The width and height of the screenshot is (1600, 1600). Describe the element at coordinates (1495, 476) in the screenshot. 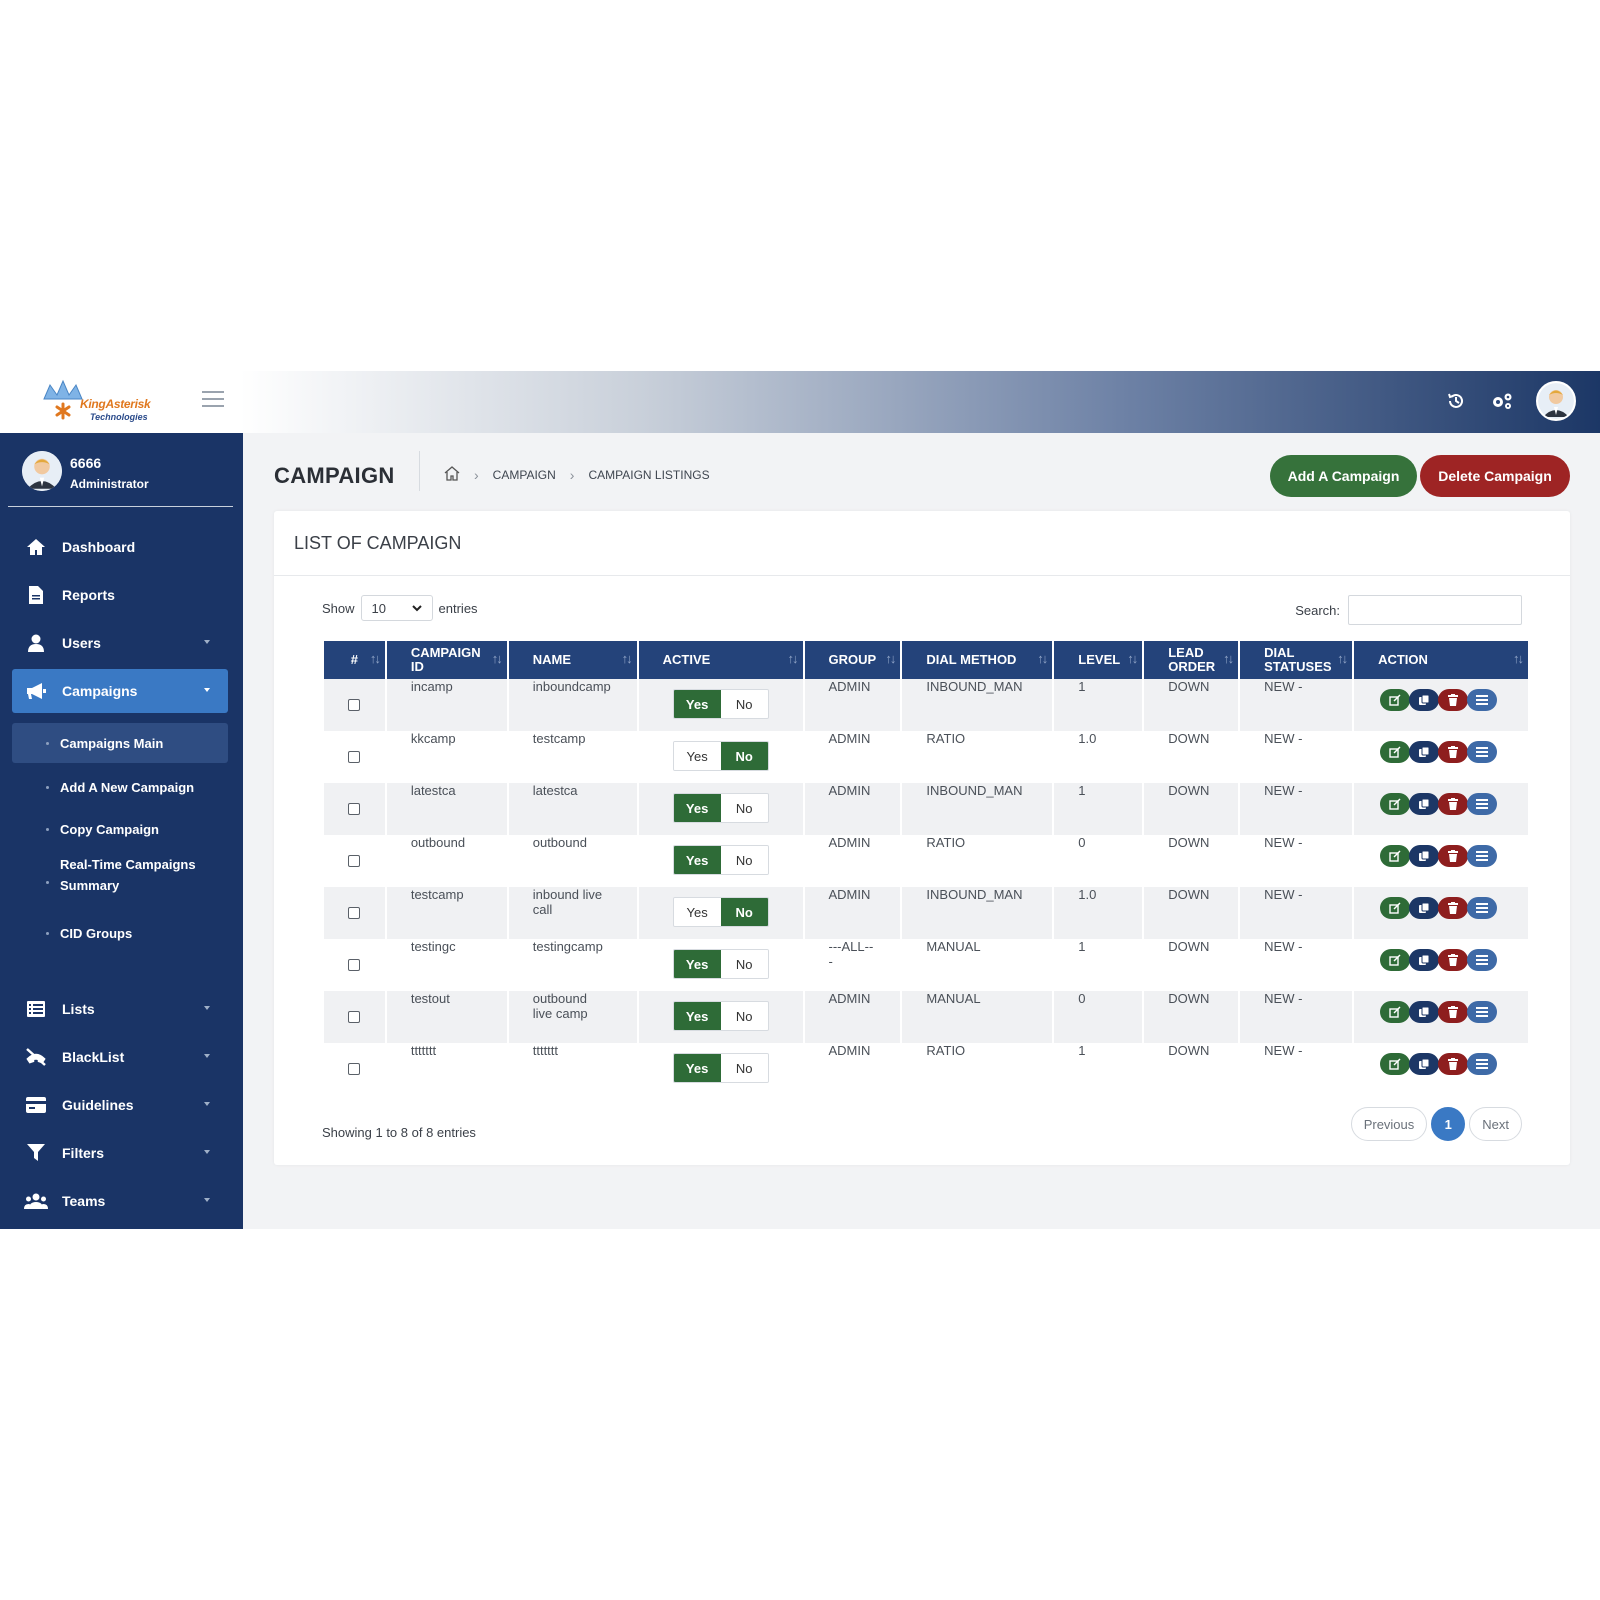

I see `delete-campaign-button: Delete Campaign` at that location.